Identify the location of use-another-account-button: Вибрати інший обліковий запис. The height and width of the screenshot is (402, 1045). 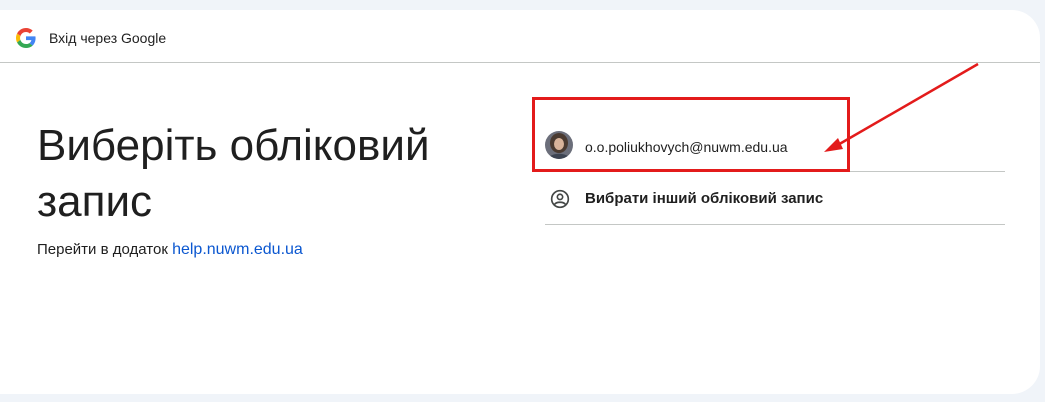
(775, 198).